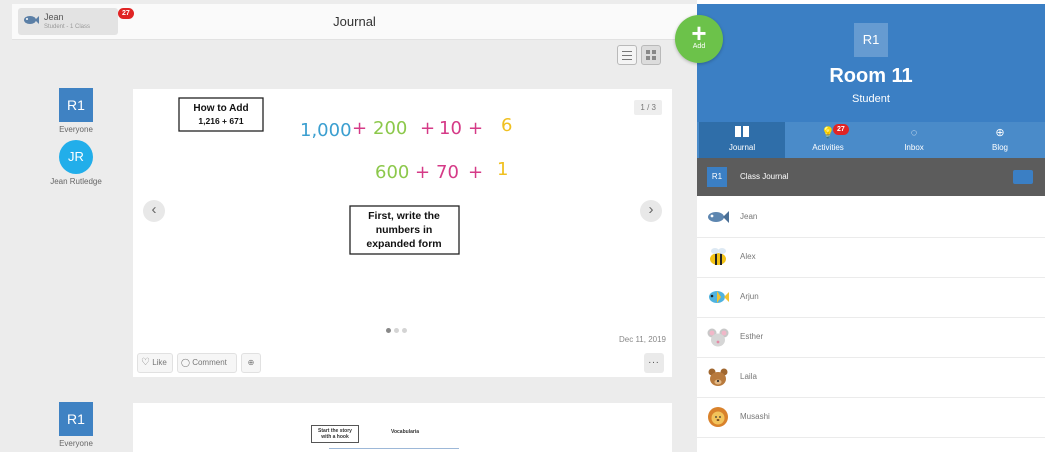 The height and width of the screenshot is (452, 1045). Describe the element at coordinates (627, 55) in the screenshot. I see `list-view-icon` at that location.